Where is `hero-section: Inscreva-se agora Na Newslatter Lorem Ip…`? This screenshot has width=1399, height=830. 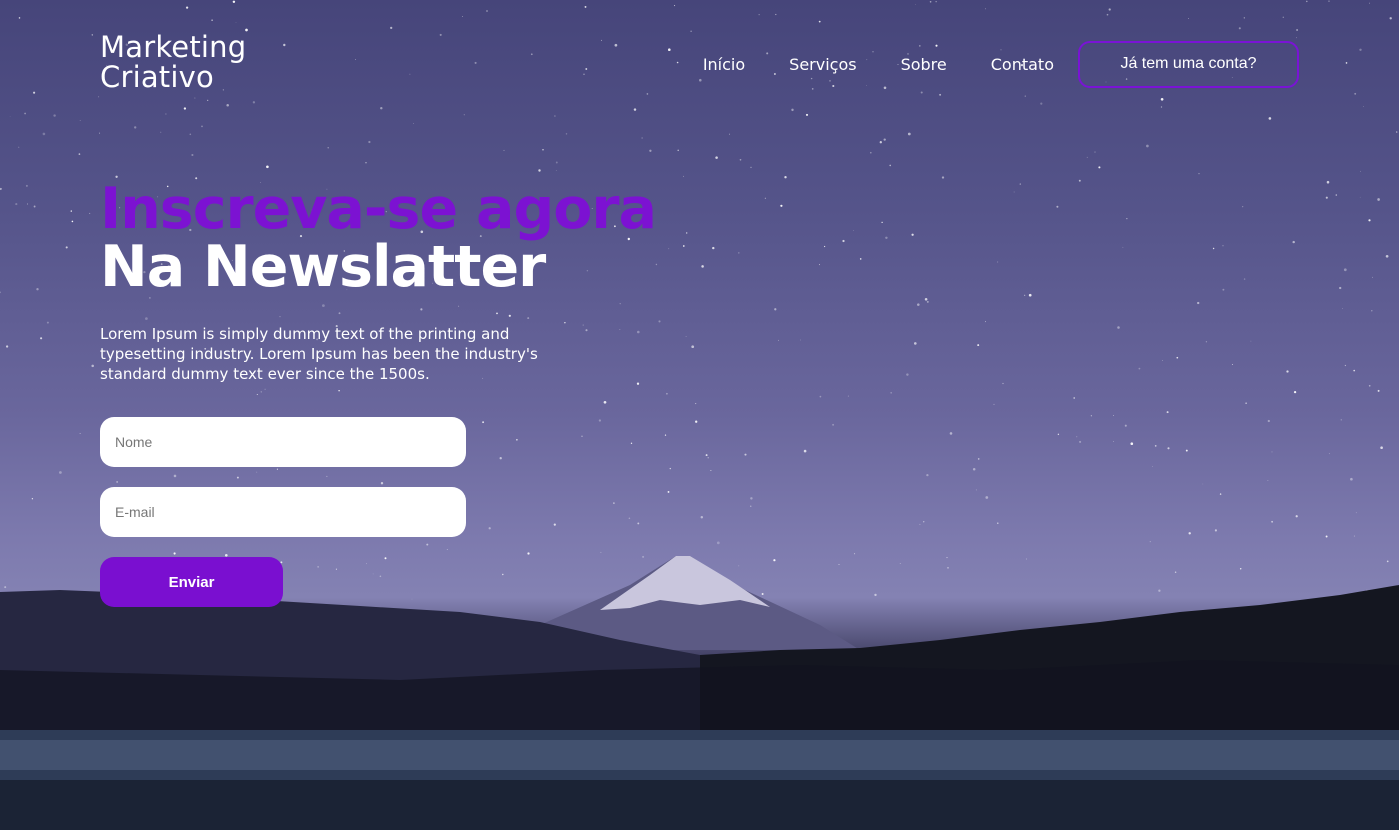 hero-section: Inscreva-se agora Na Newslatter Lorem Ip… is located at coordinates (380, 282).